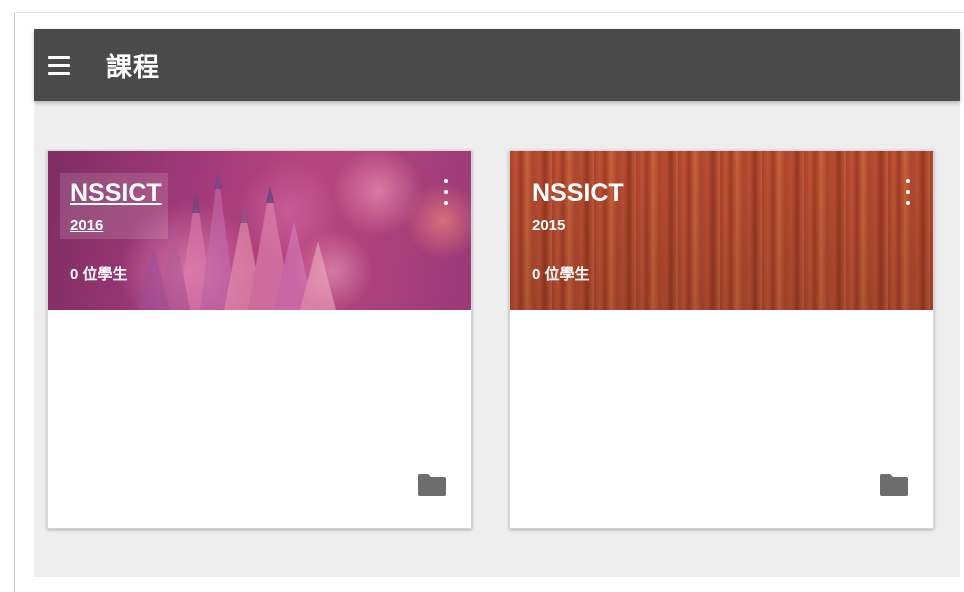  Describe the element at coordinates (497, 65) in the screenshot. I see `app-bar: 課程` at that location.